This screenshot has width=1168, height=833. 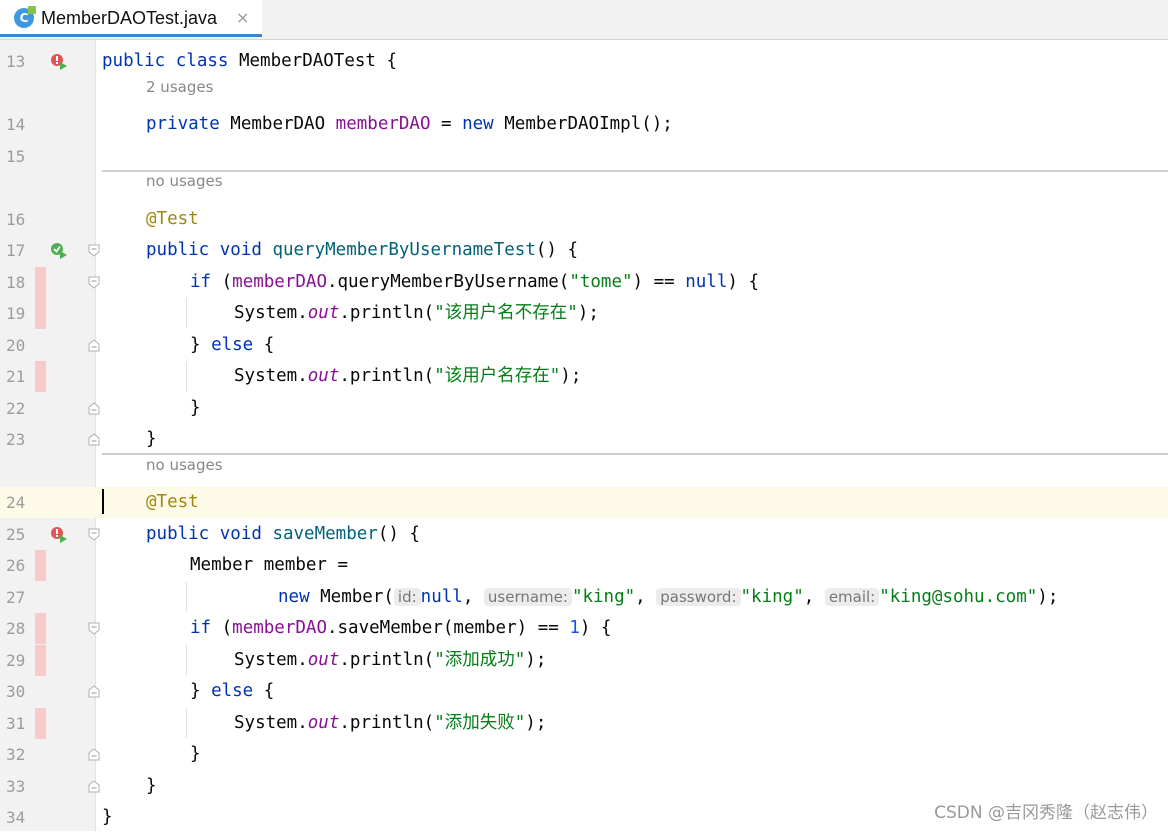 What do you see at coordinates (401, 628) in the screenshot?
I see `code-text: if (memberDAO.saveMember(member) == 1) {` at bounding box center [401, 628].